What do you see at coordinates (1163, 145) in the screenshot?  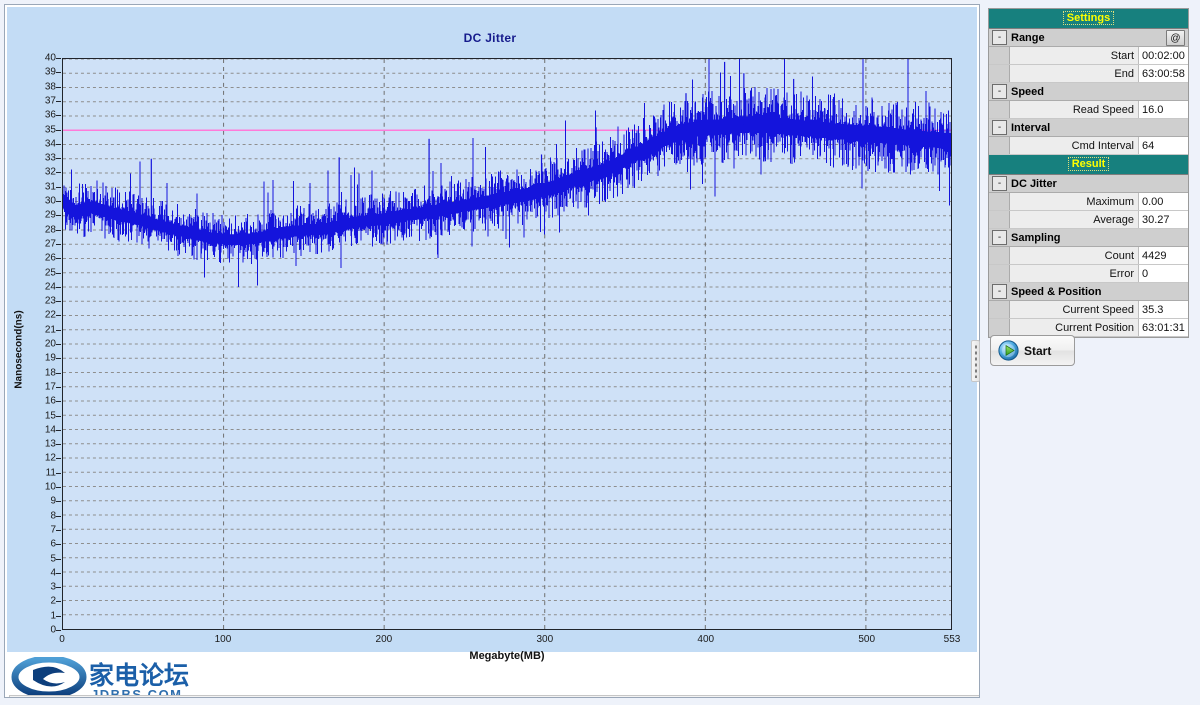 I see `property-value: 64` at bounding box center [1163, 145].